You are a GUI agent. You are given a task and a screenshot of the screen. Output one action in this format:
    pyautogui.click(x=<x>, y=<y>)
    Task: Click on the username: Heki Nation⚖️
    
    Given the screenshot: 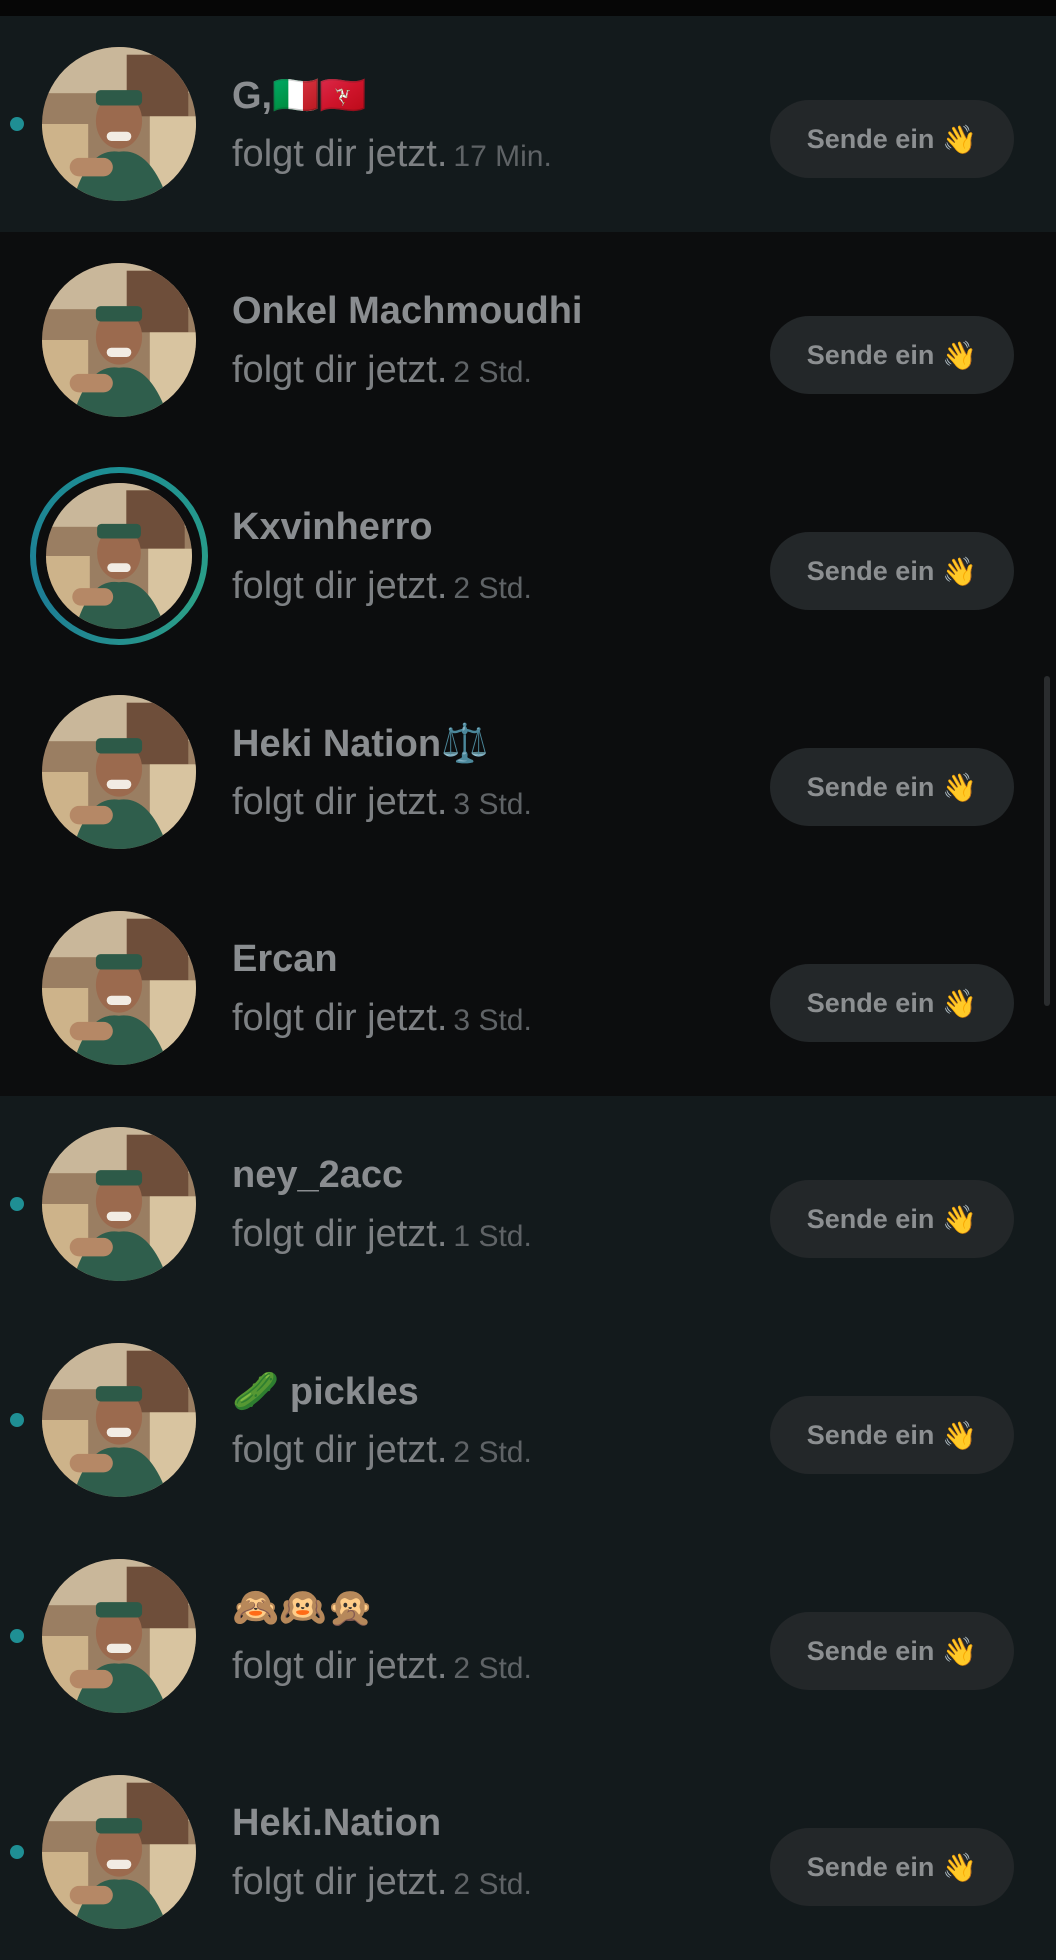 What is the action you would take?
    pyautogui.click(x=360, y=744)
    